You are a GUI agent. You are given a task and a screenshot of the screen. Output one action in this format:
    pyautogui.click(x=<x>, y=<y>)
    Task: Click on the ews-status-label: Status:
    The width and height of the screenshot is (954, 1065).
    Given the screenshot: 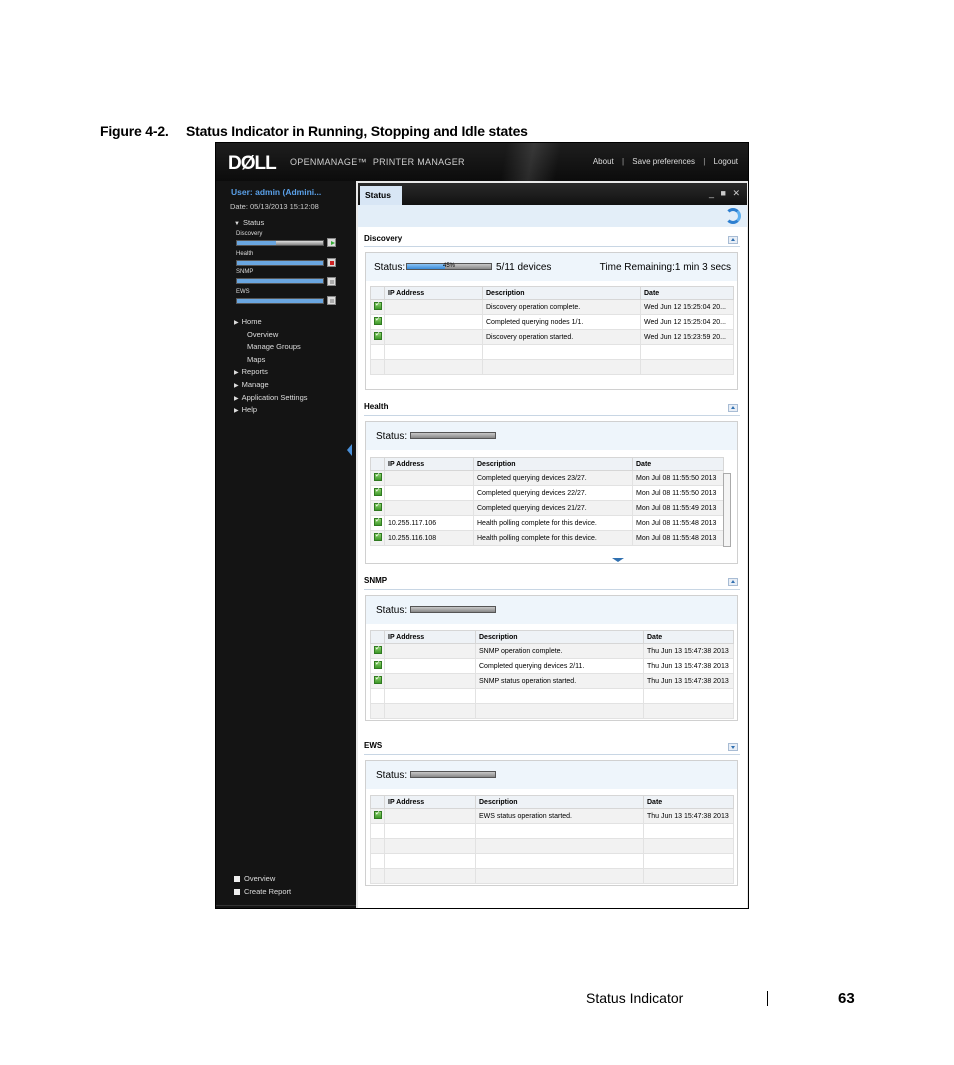 What is the action you would take?
    pyautogui.click(x=392, y=775)
    